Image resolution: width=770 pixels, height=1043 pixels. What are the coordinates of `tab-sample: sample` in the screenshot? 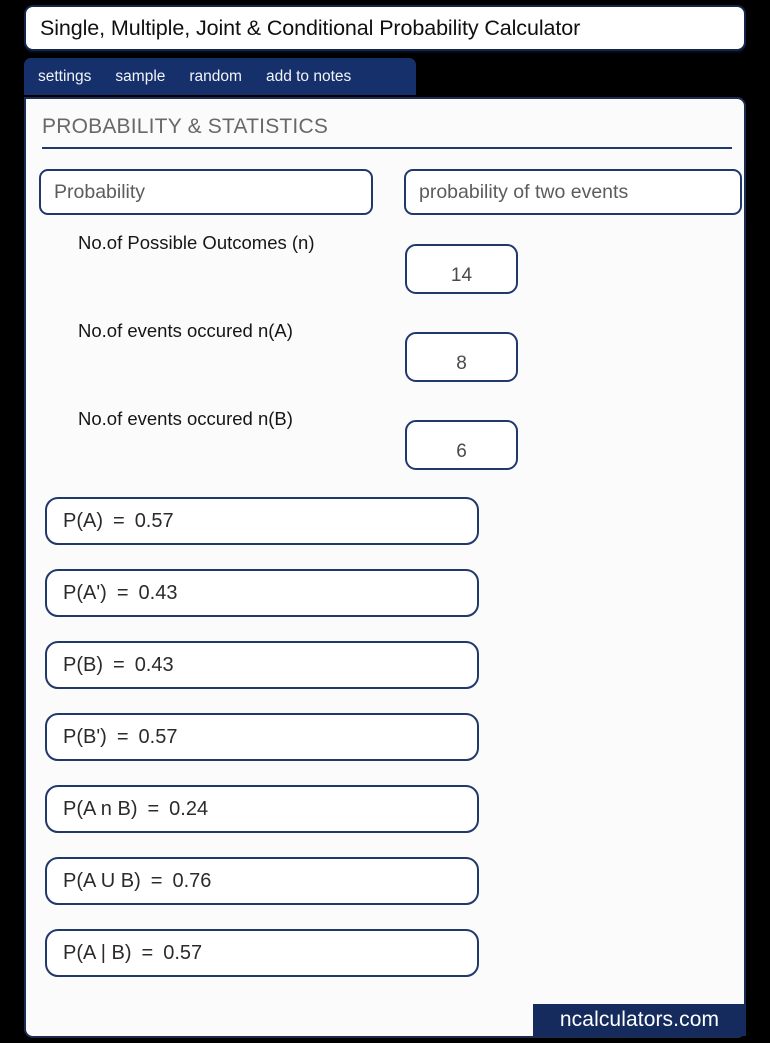 It's located at (140, 77).